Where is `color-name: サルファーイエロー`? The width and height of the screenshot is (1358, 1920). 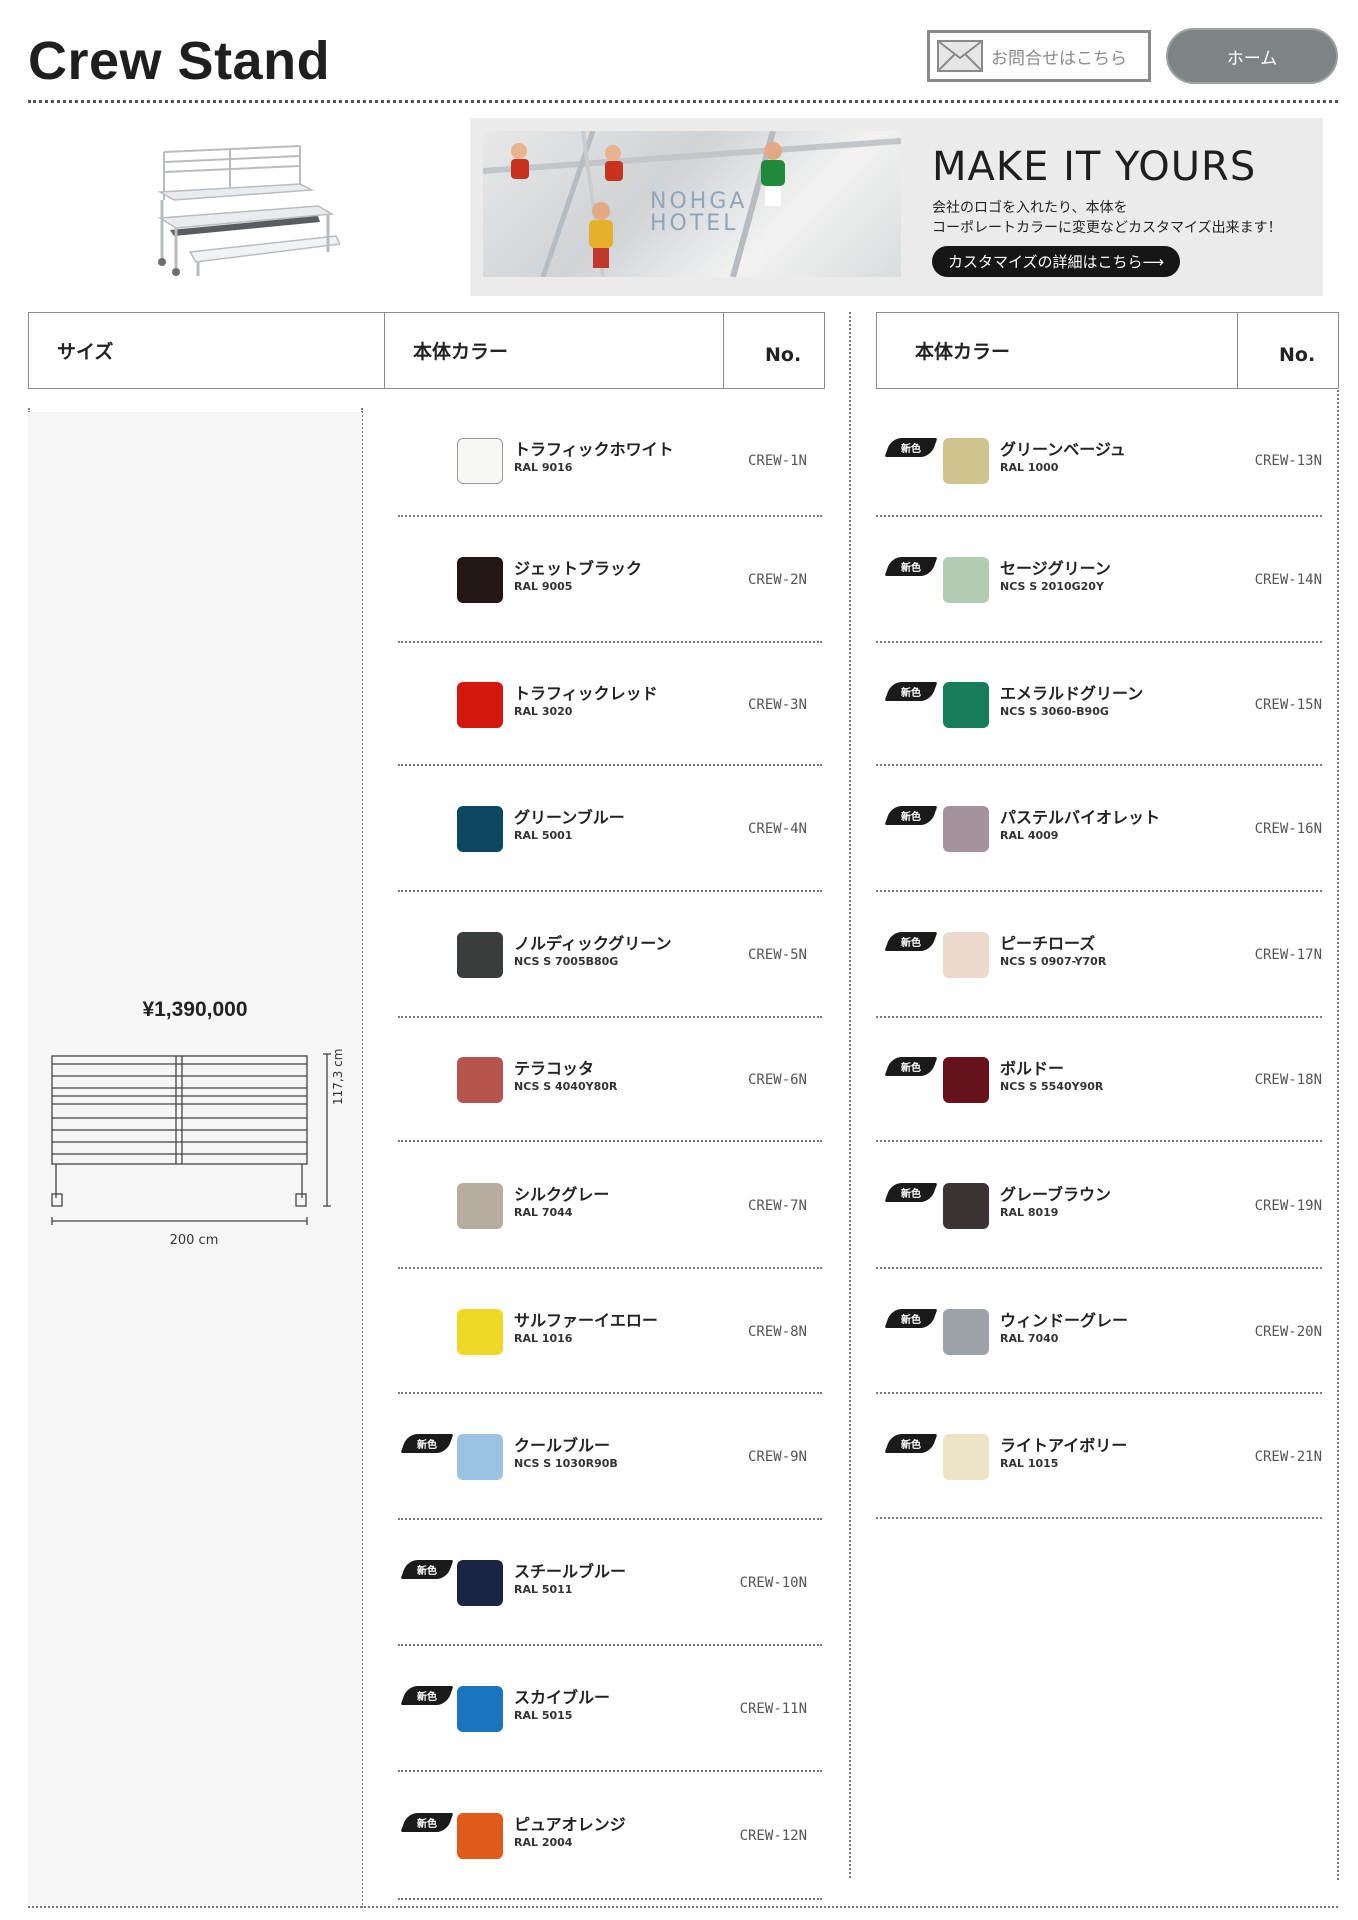
color-name: サルファーイエロー is located at coordinates (586, 1320).